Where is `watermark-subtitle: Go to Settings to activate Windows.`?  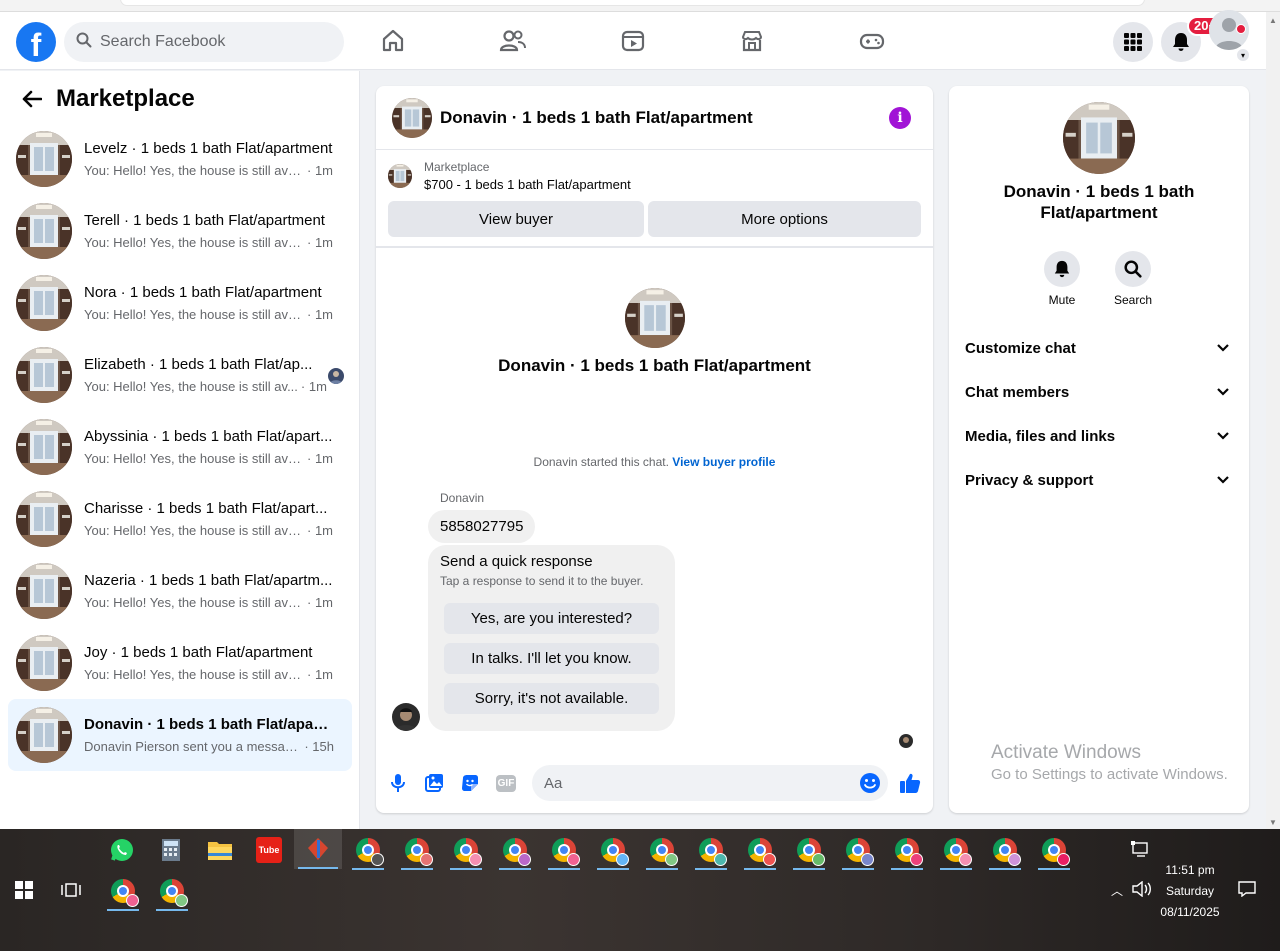 watermark-subtitle: Go to Settings to activate Windows. is located at coordinates (1109, 774).